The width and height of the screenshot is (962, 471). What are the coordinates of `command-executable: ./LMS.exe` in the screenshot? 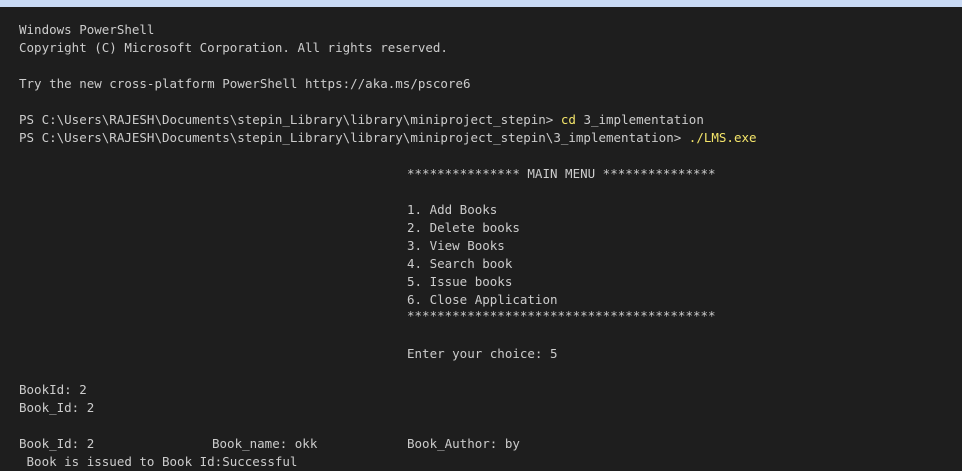 It's located at (722, 137).